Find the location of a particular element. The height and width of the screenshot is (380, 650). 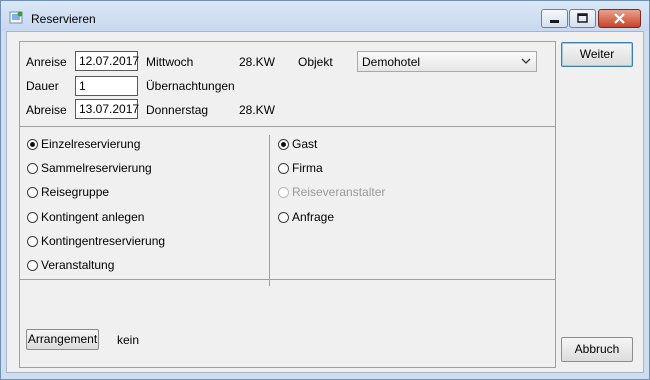

arrangement-value: kein is located at coordinates (128, 340).